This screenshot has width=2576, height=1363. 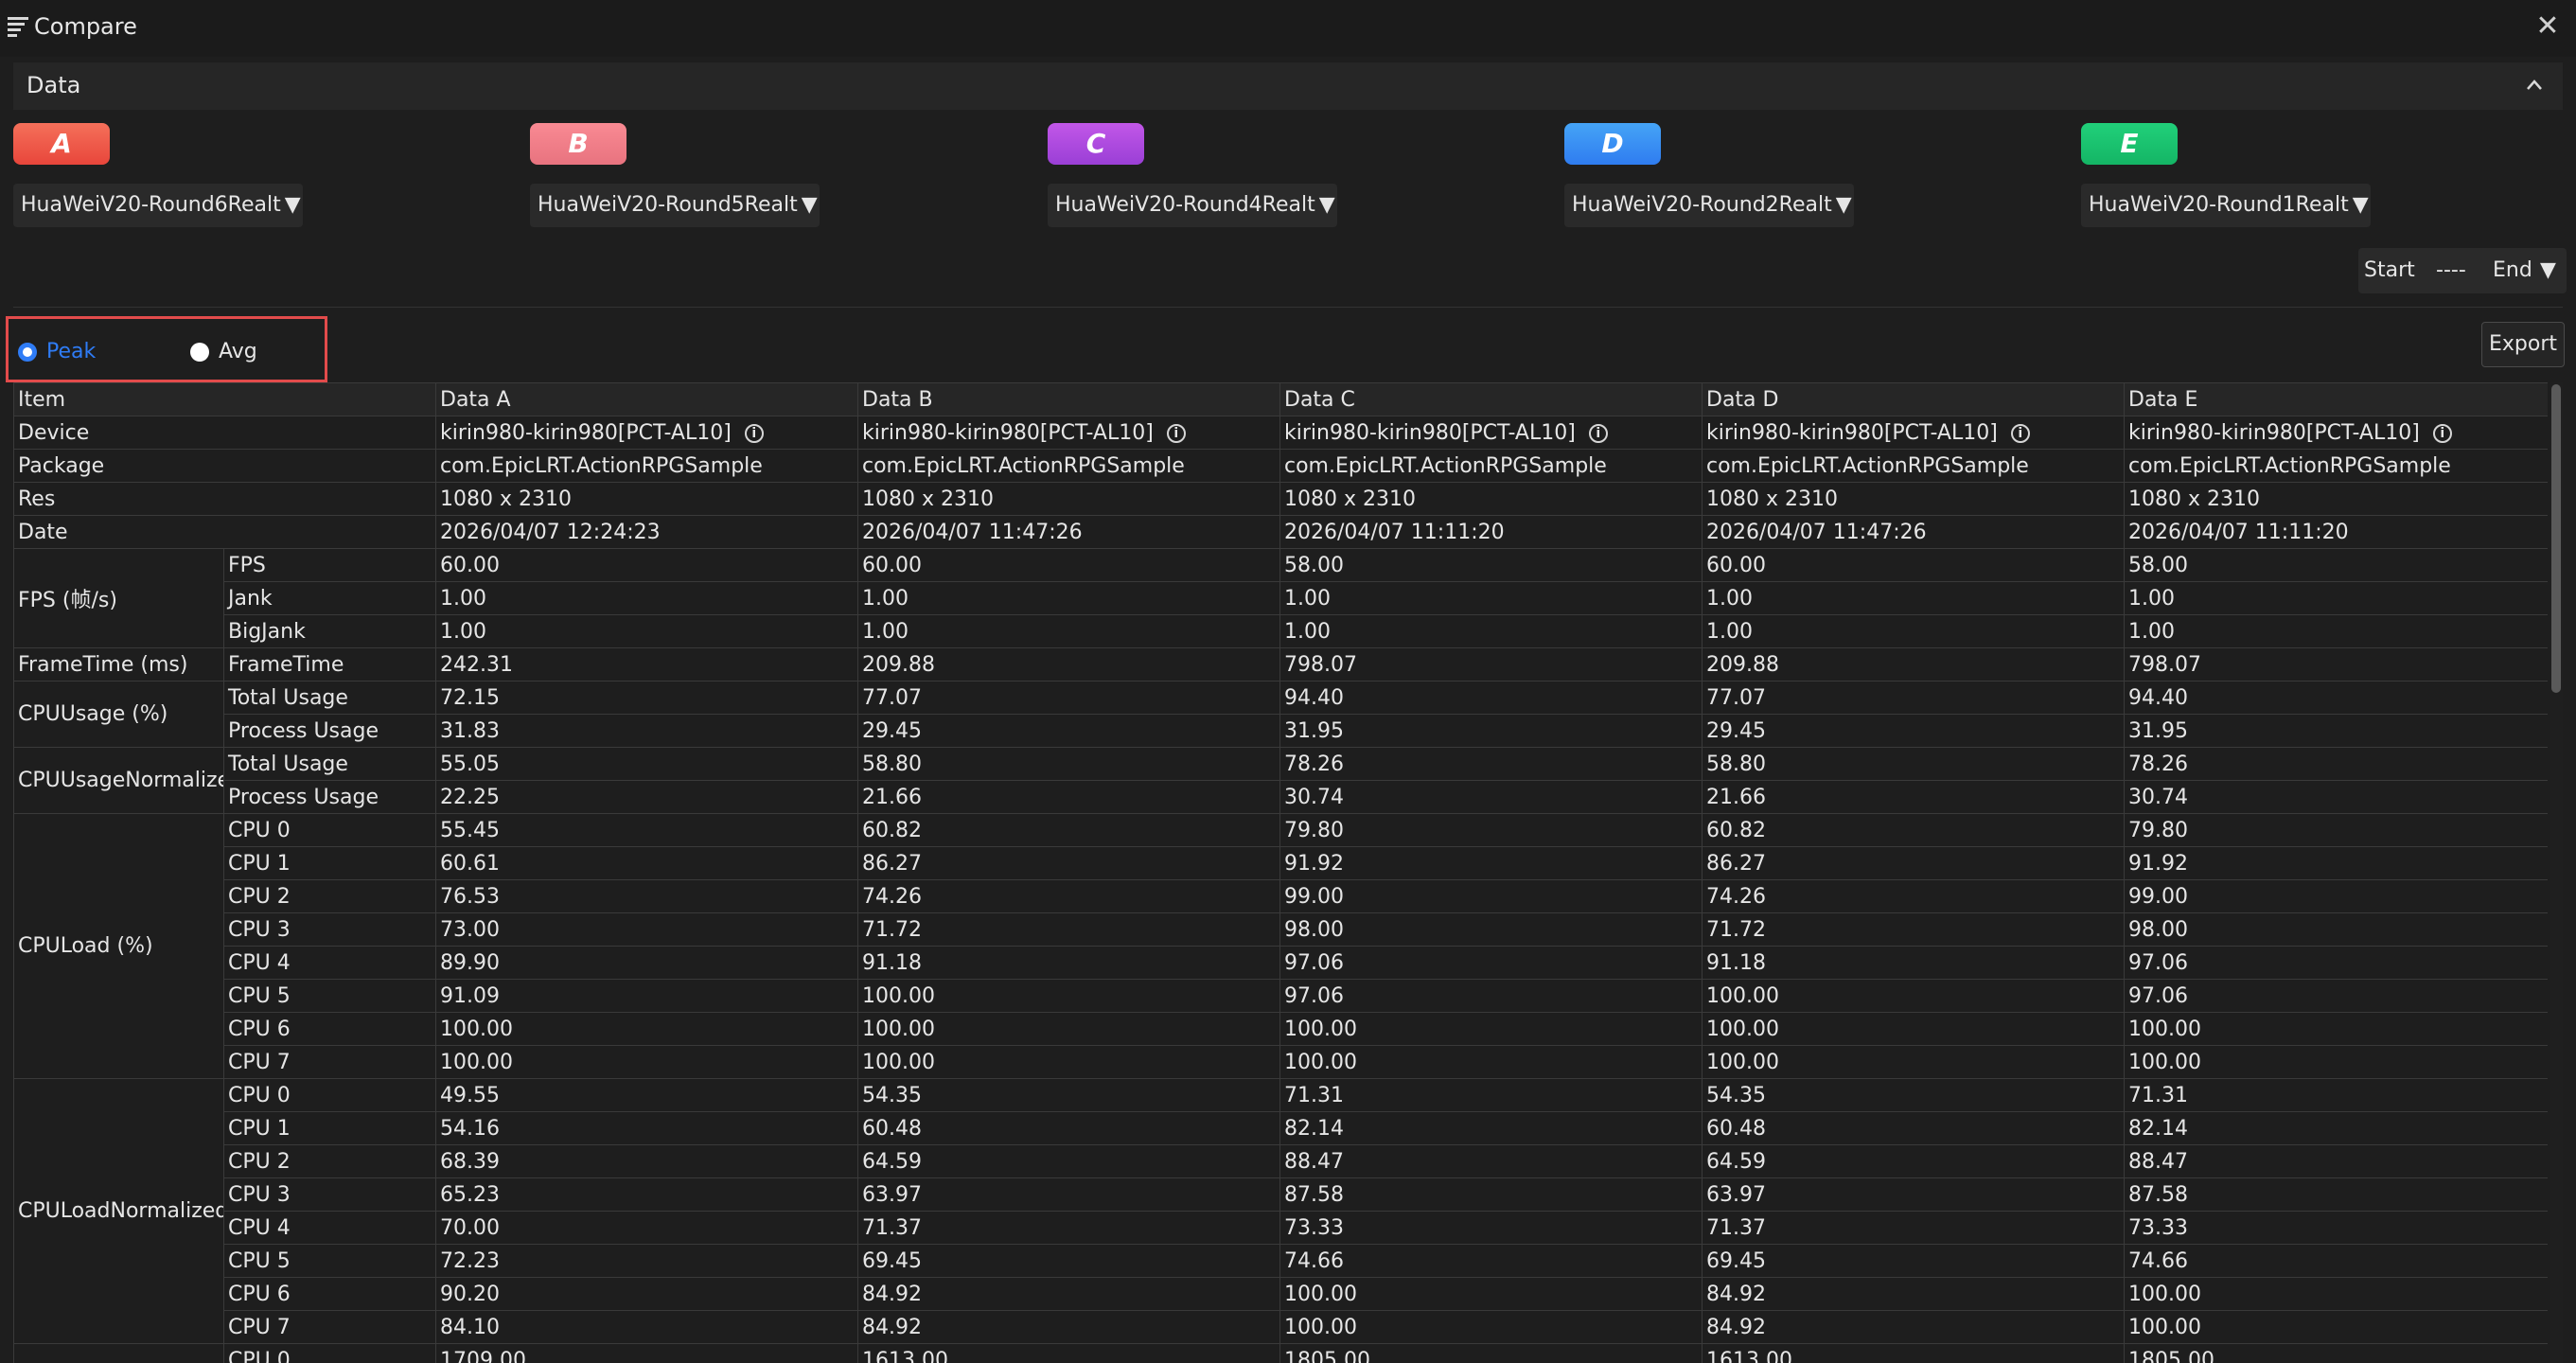 What do you see at coordinates (1068, 830) in the screenshot?
I see `table-cell: 60.82` at bounding box center [1068, 830].